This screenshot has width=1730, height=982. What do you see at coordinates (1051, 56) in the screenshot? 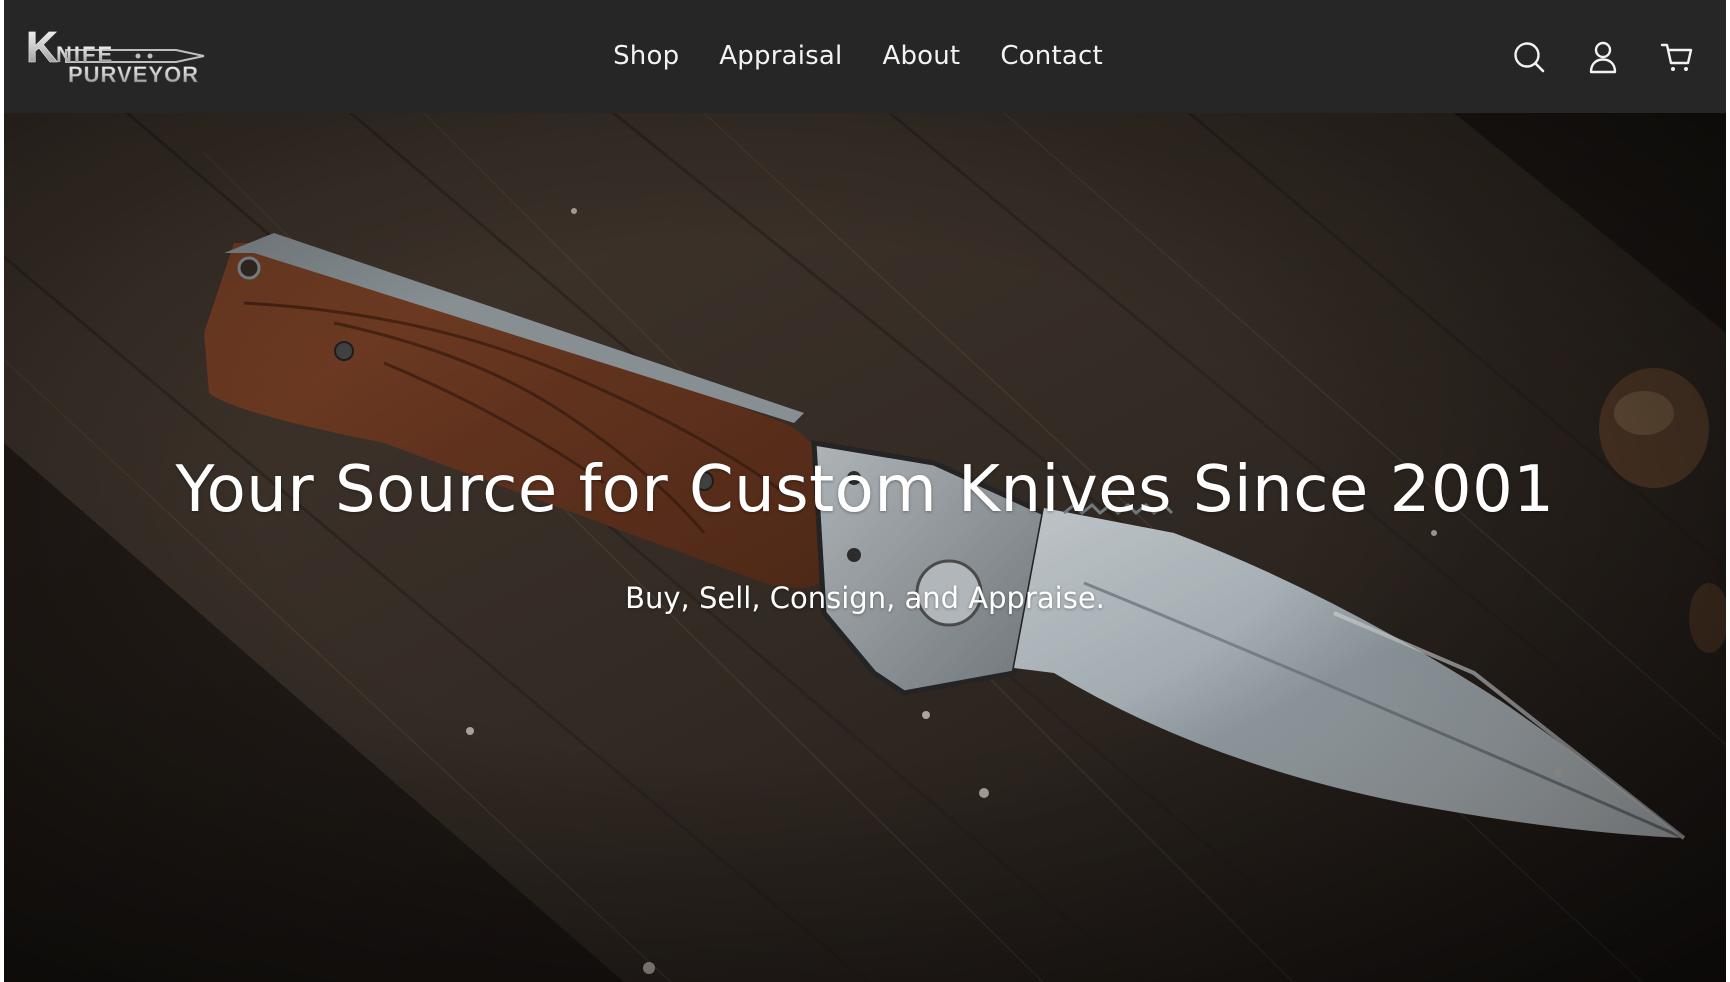
I see `nav-contact: Contact` at bounding box center [1051, 56].